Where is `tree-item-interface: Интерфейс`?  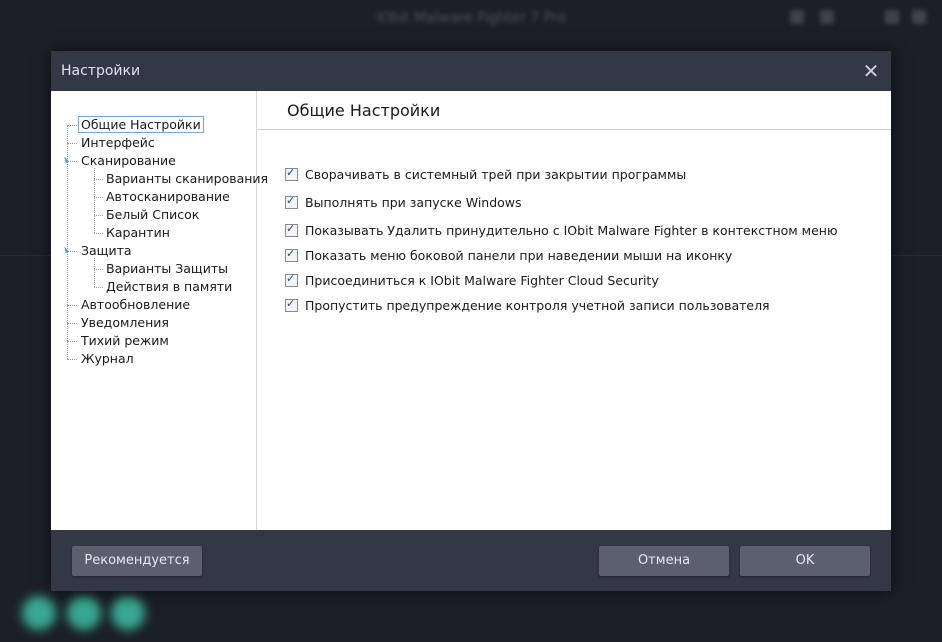 tree-item-interface: Интерфейс is located at coordinates (118, 143).